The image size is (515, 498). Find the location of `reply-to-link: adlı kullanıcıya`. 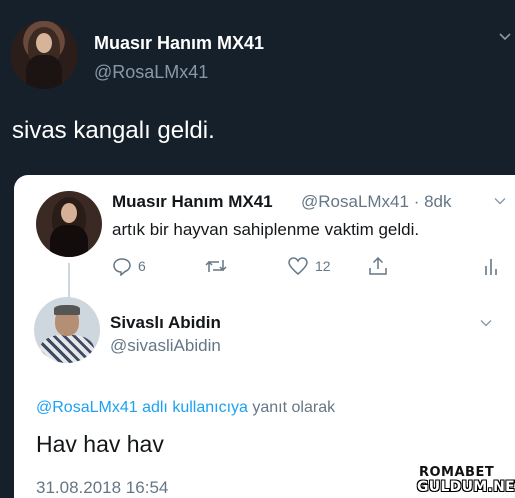

reply-to-link: adlı kullanıcıya is located at coordinates (195, 407).